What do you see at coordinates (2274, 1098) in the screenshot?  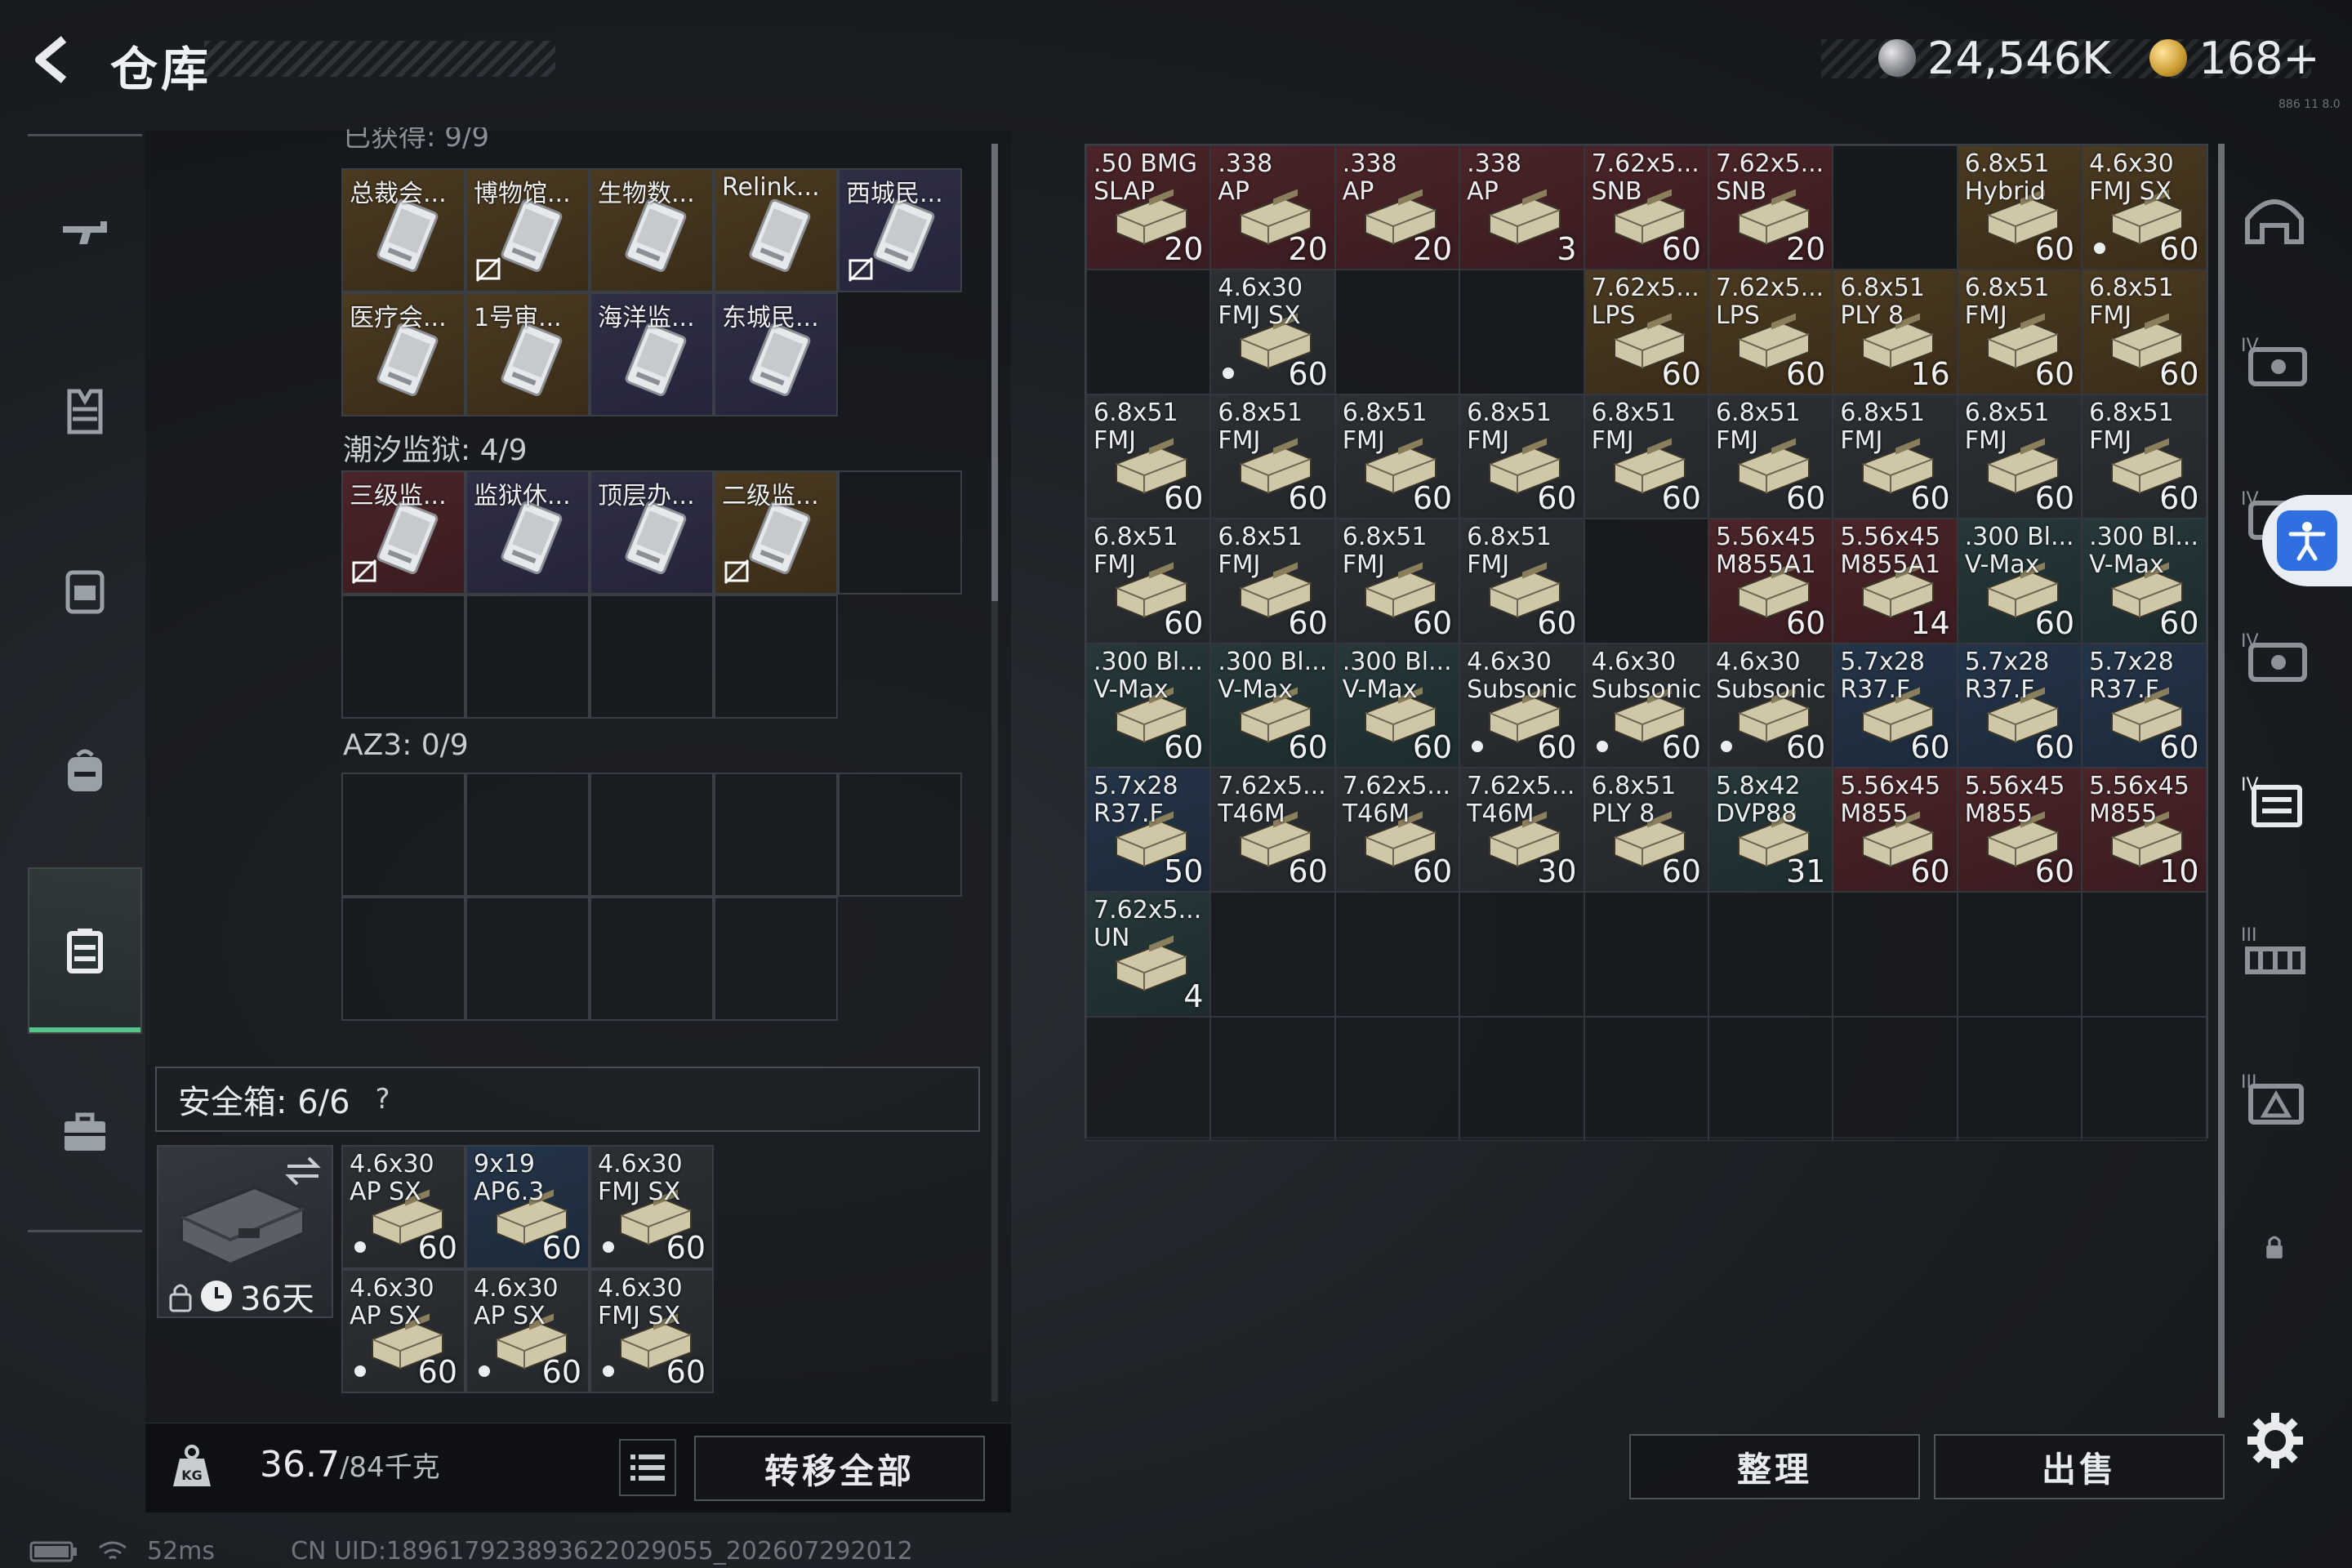 I see `rail-tier3-plate: III` at bounding box center [2274, 1098].